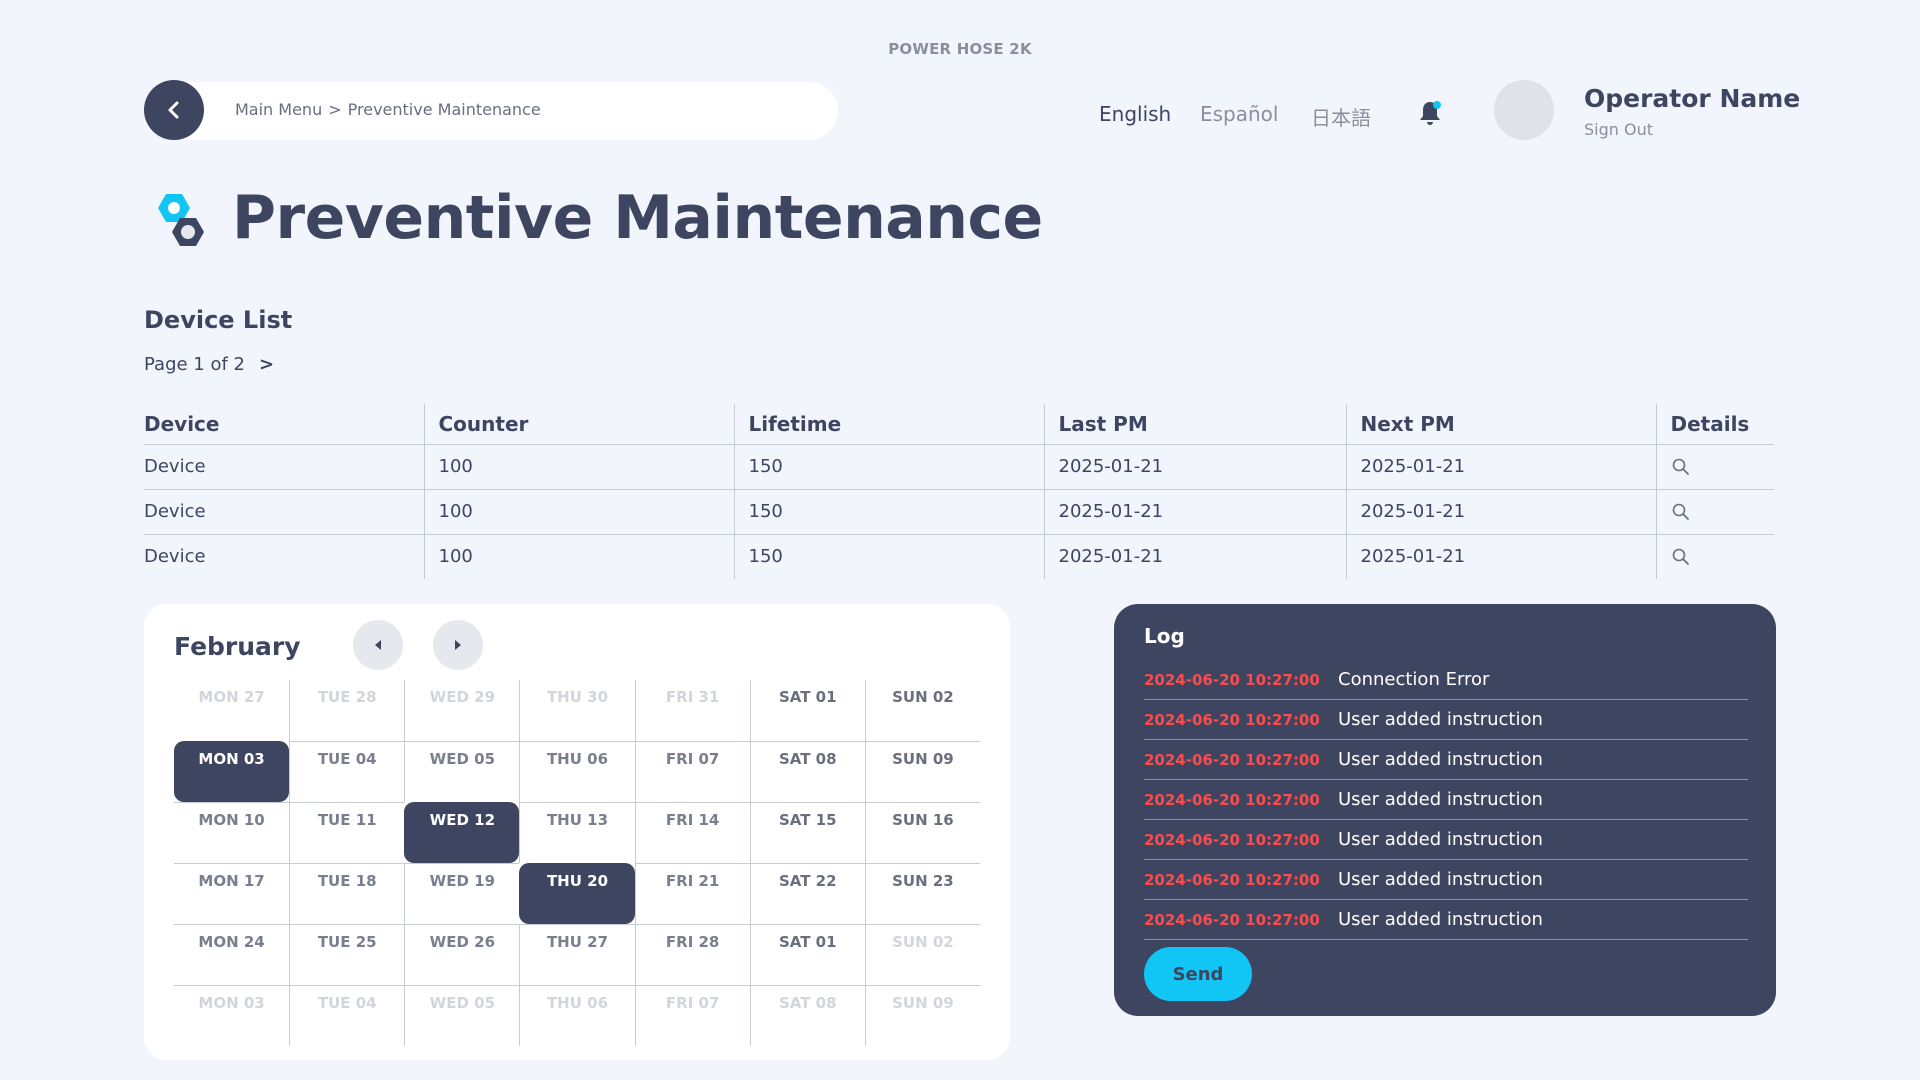 The height and width of the screenshot is (1080, 1920). What do you see at coordinates (278, 109) in the screenshot?
I see `breadcrumb-root: Main Menu` at bounding box center [278, 109].